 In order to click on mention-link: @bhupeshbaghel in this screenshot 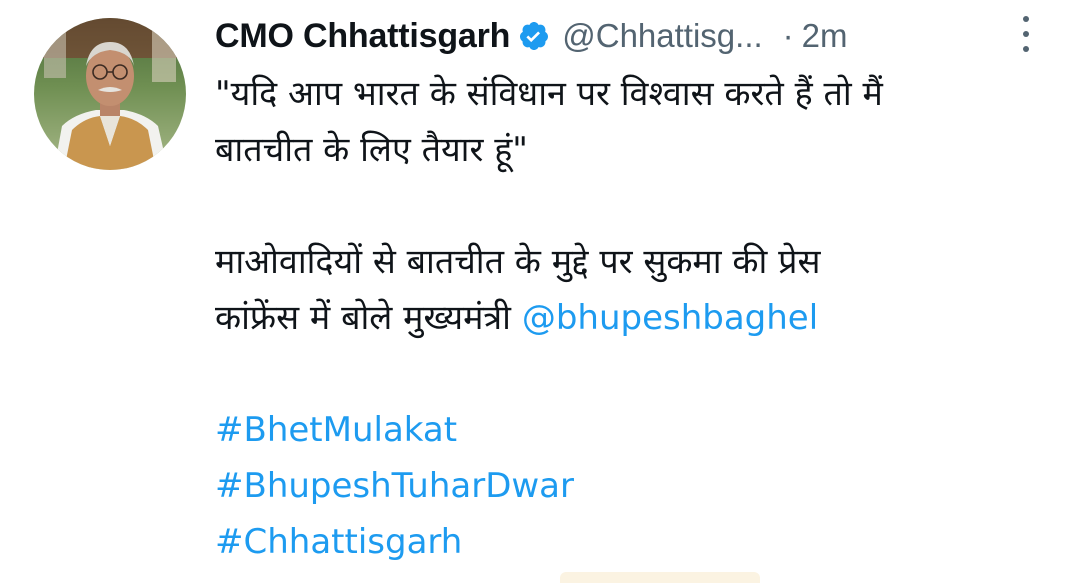, I will do `click(670, 318)`.